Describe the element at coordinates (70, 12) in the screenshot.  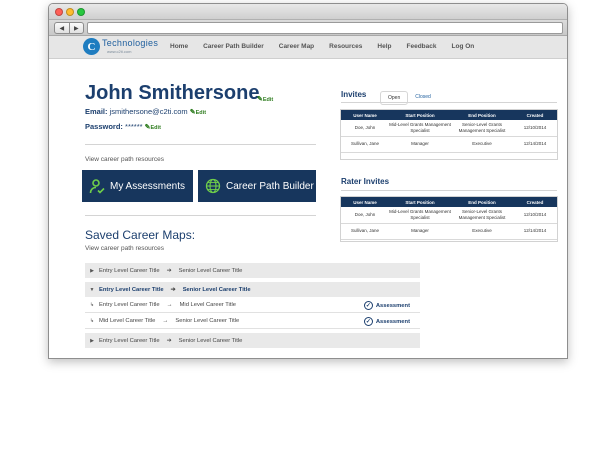
I see `minimize-window-button` at that location.